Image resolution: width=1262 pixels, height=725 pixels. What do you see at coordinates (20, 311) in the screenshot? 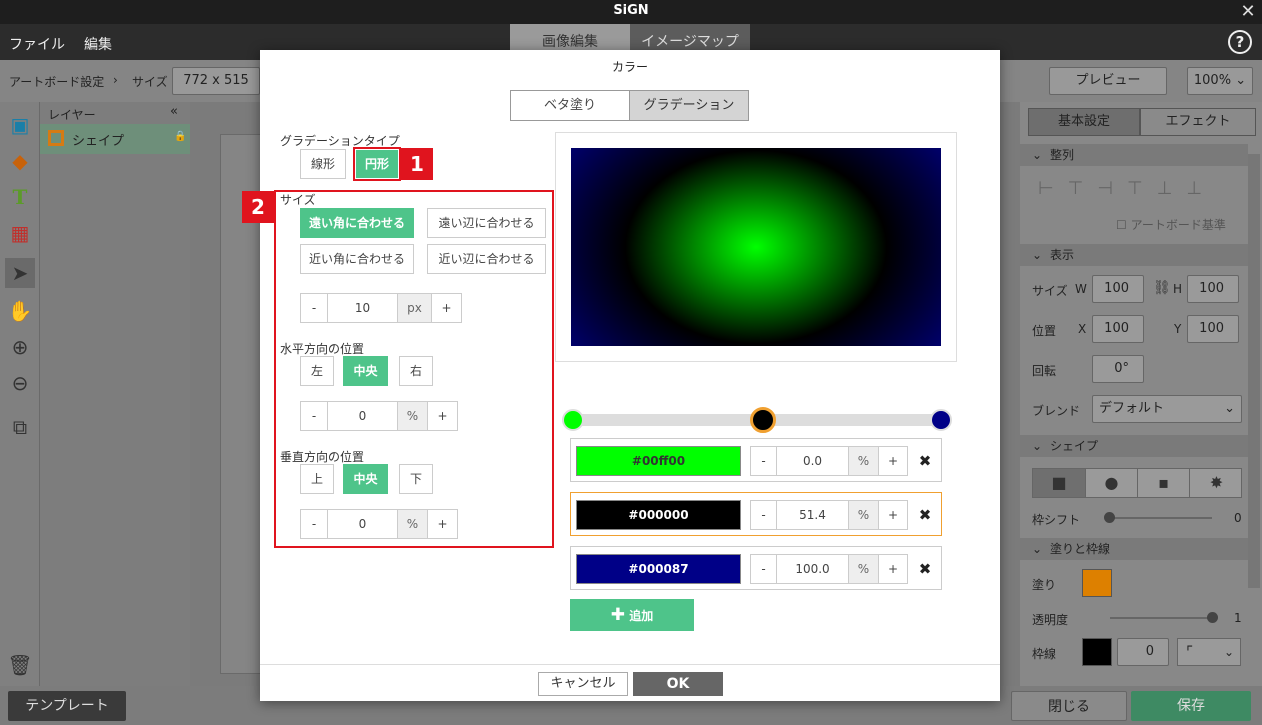
I see `hand-icon: ✋` at bounding box center [20, 311].